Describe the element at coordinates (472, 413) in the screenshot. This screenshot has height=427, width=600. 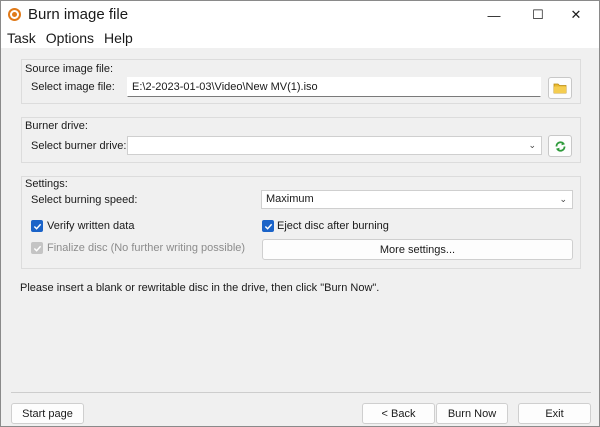
I see `burn-now-button: Burn Now` at that location.